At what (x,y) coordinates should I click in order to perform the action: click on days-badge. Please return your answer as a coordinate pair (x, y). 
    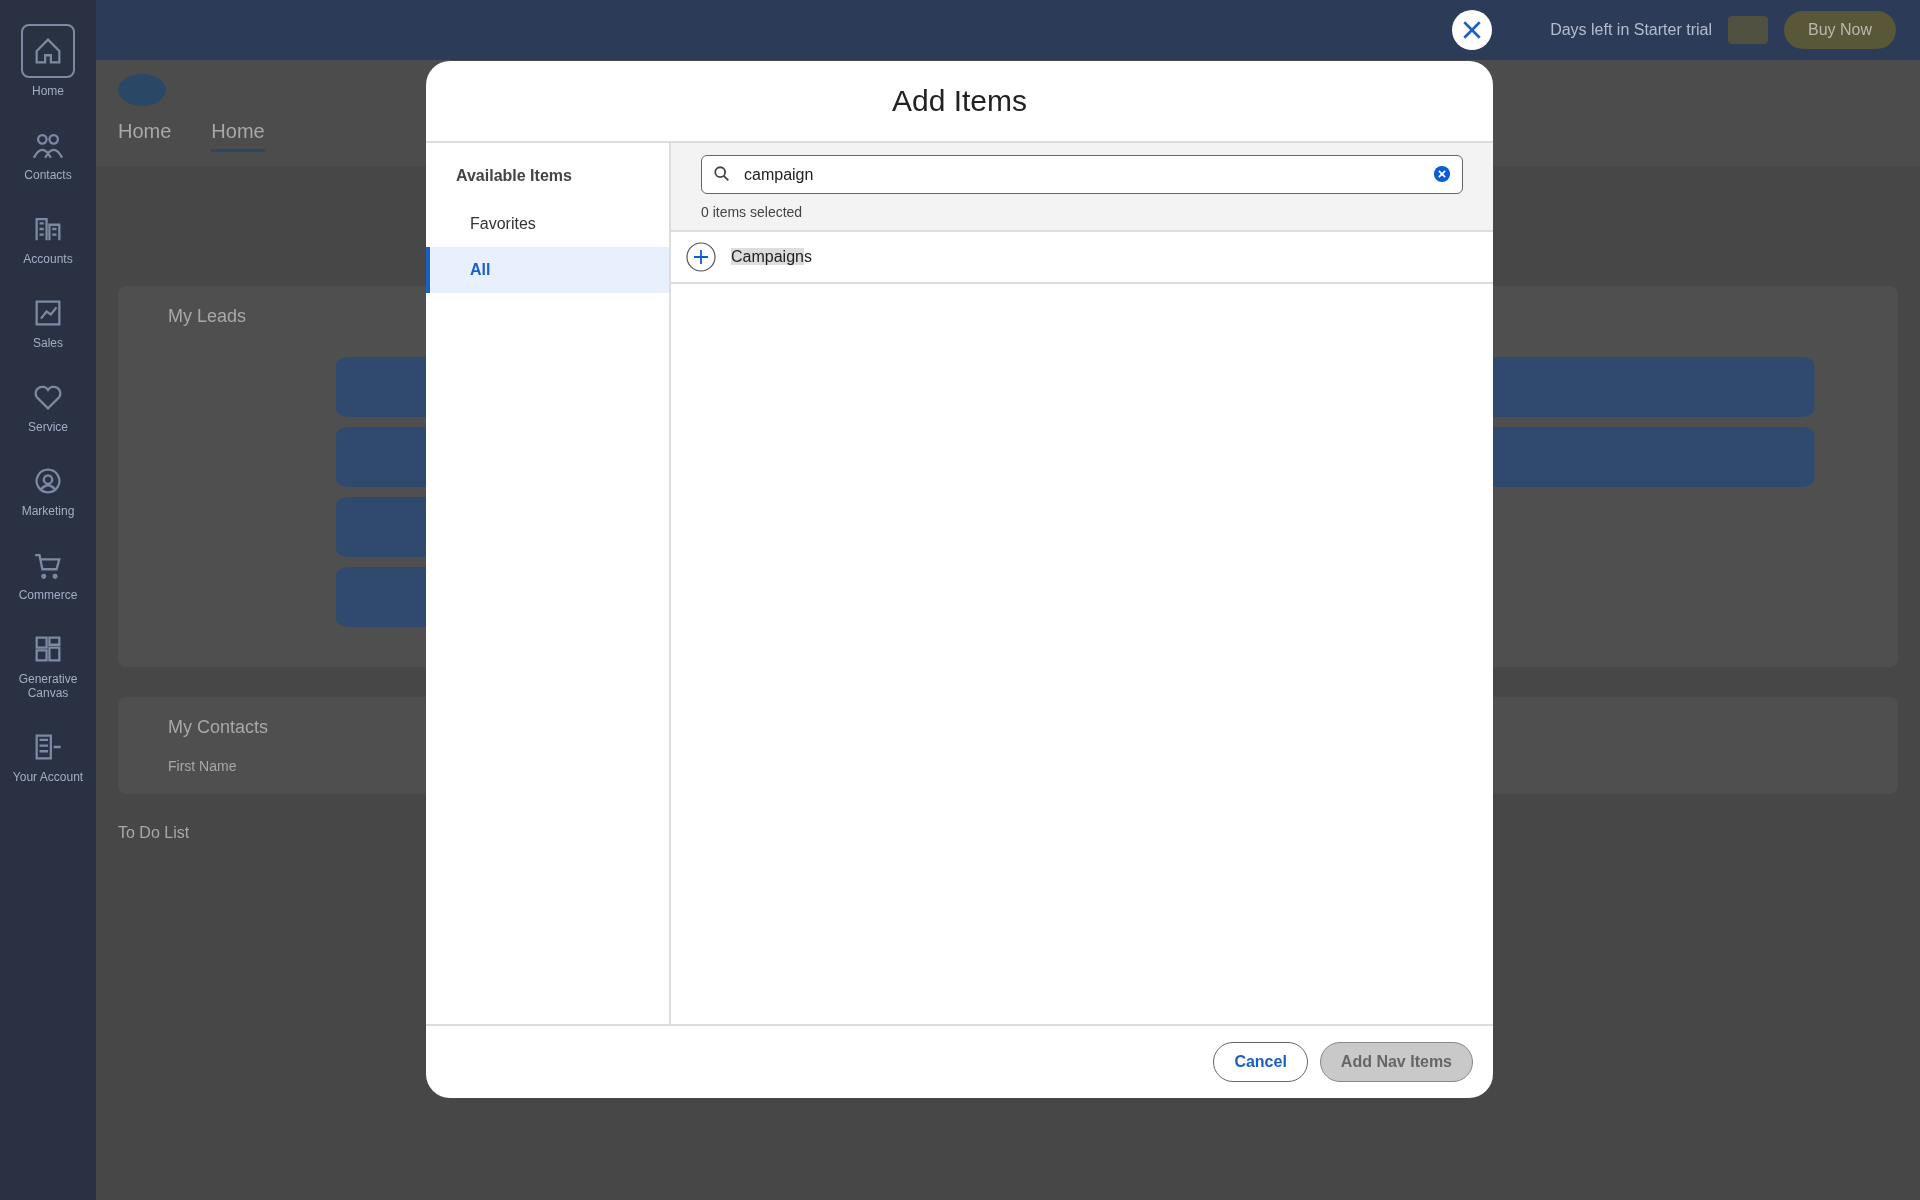
    Looking at the image, I should click on (1747, 30).